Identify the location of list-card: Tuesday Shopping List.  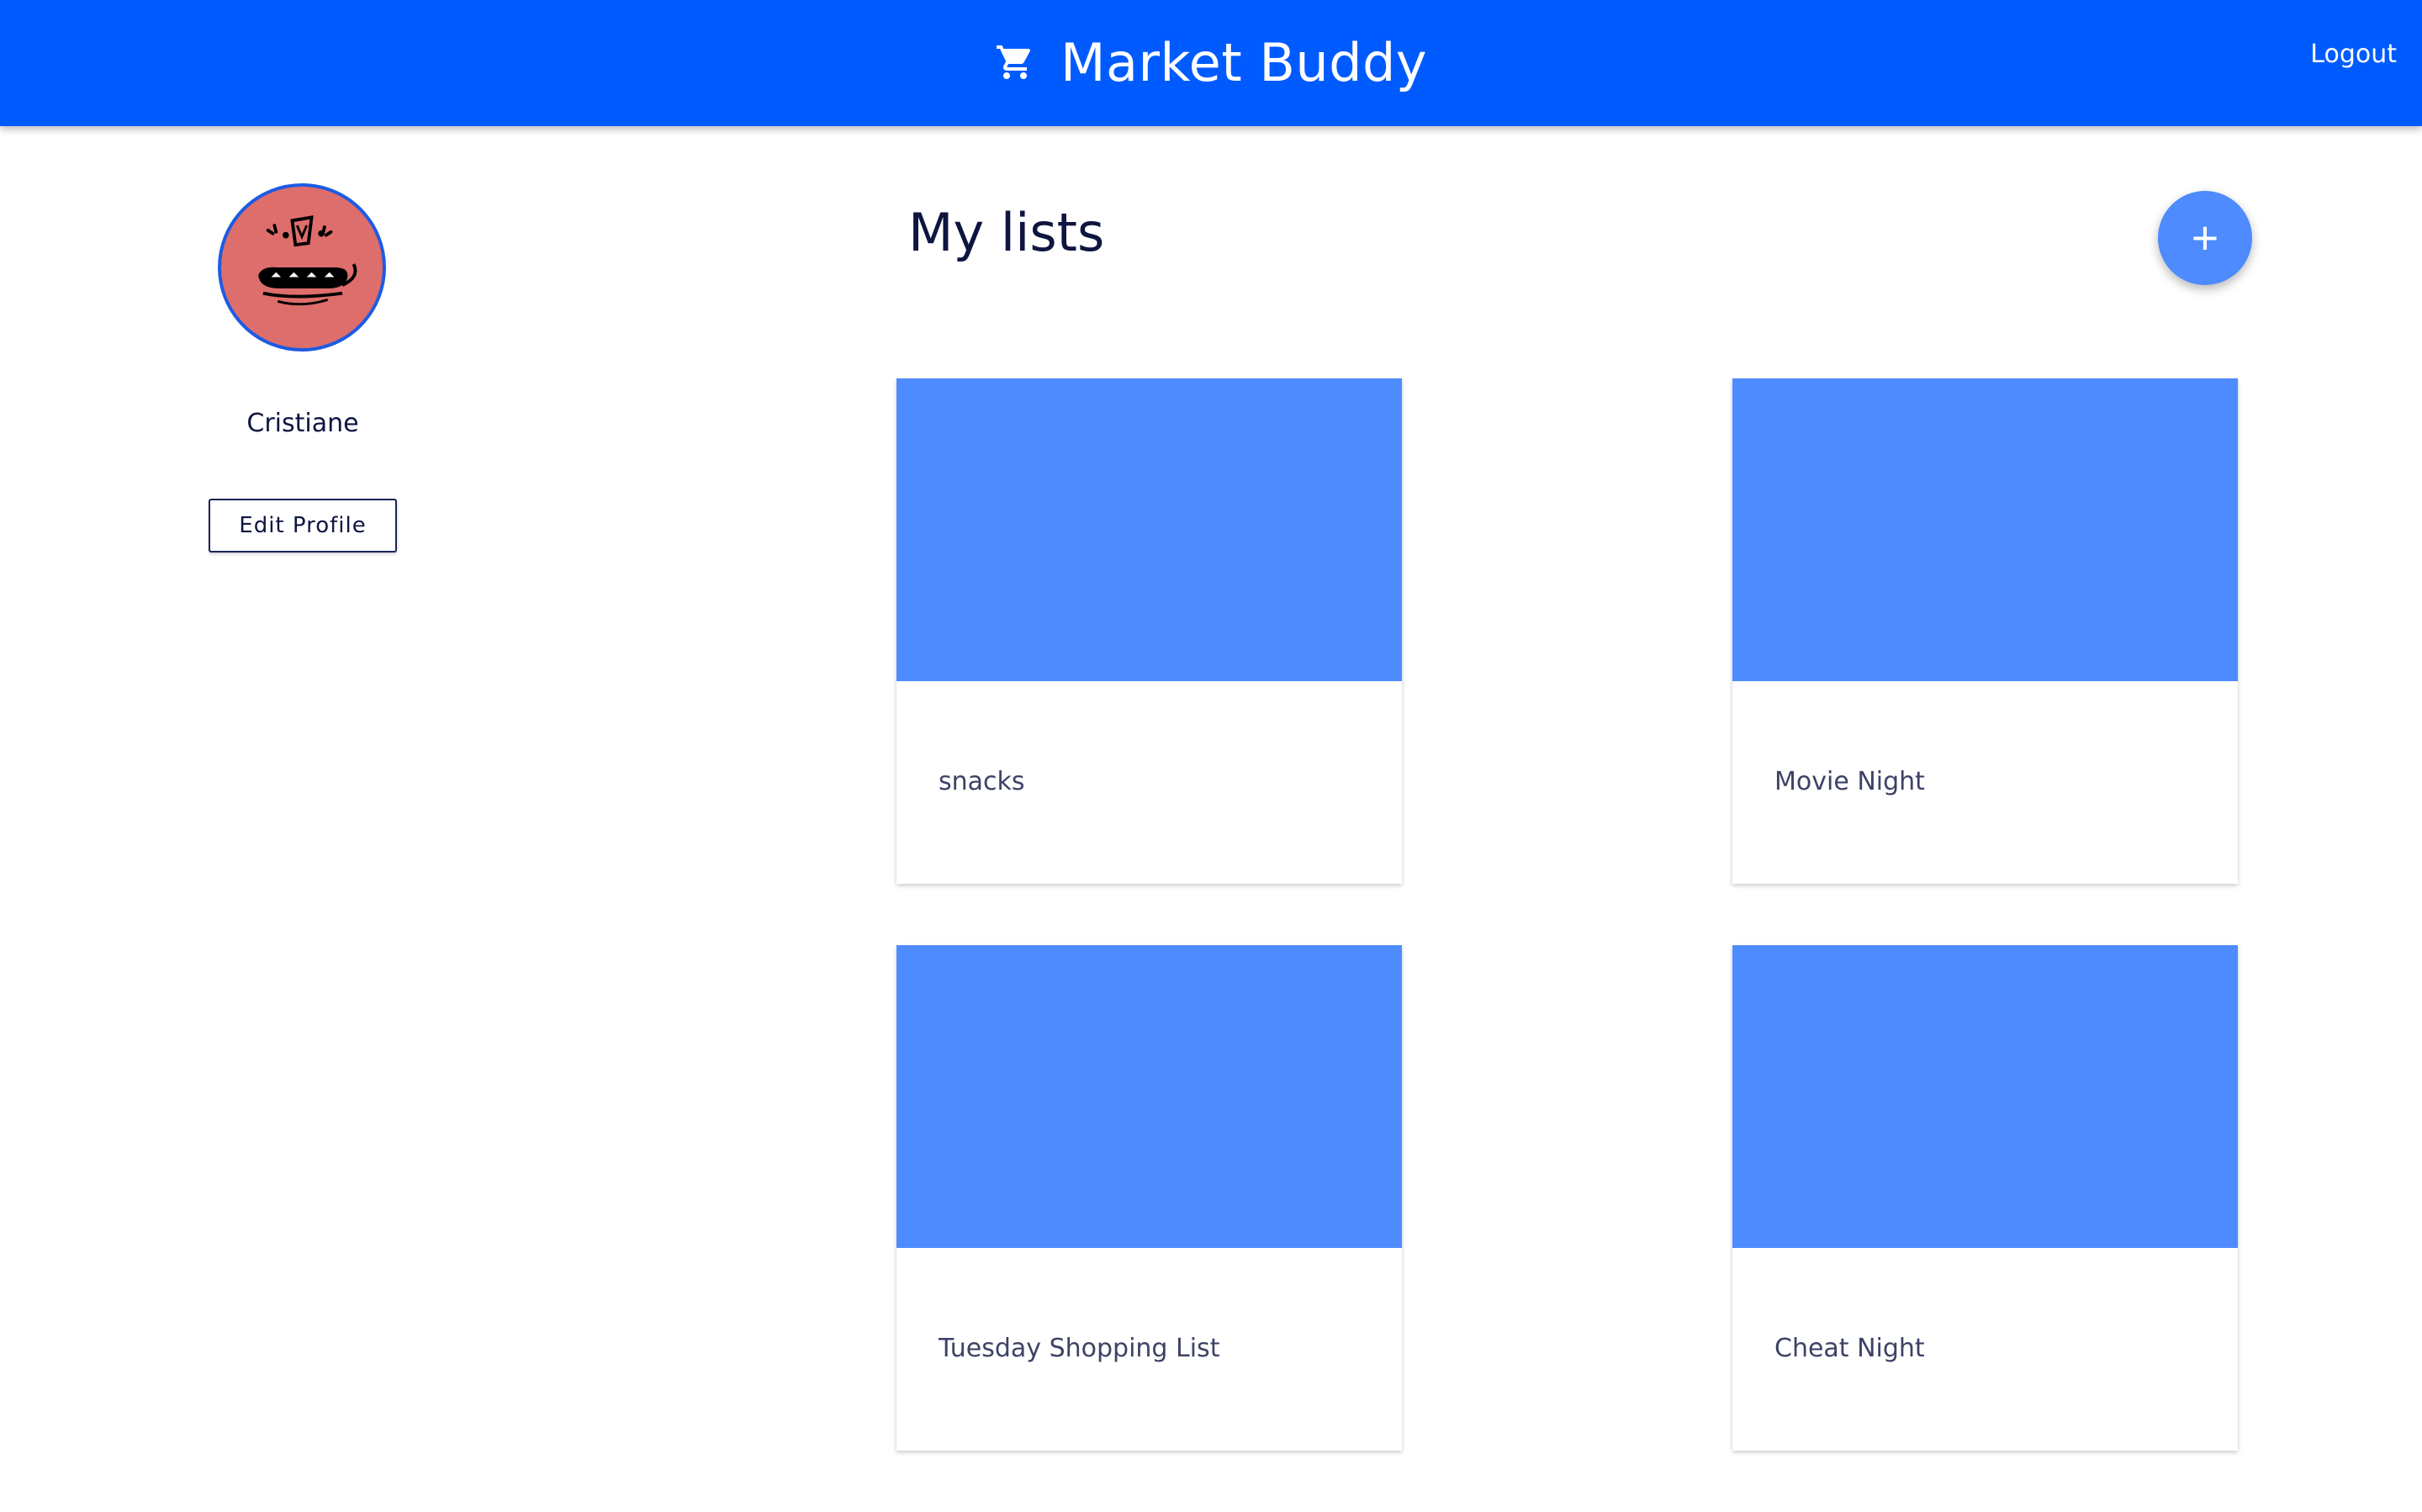
(1149, 1198).